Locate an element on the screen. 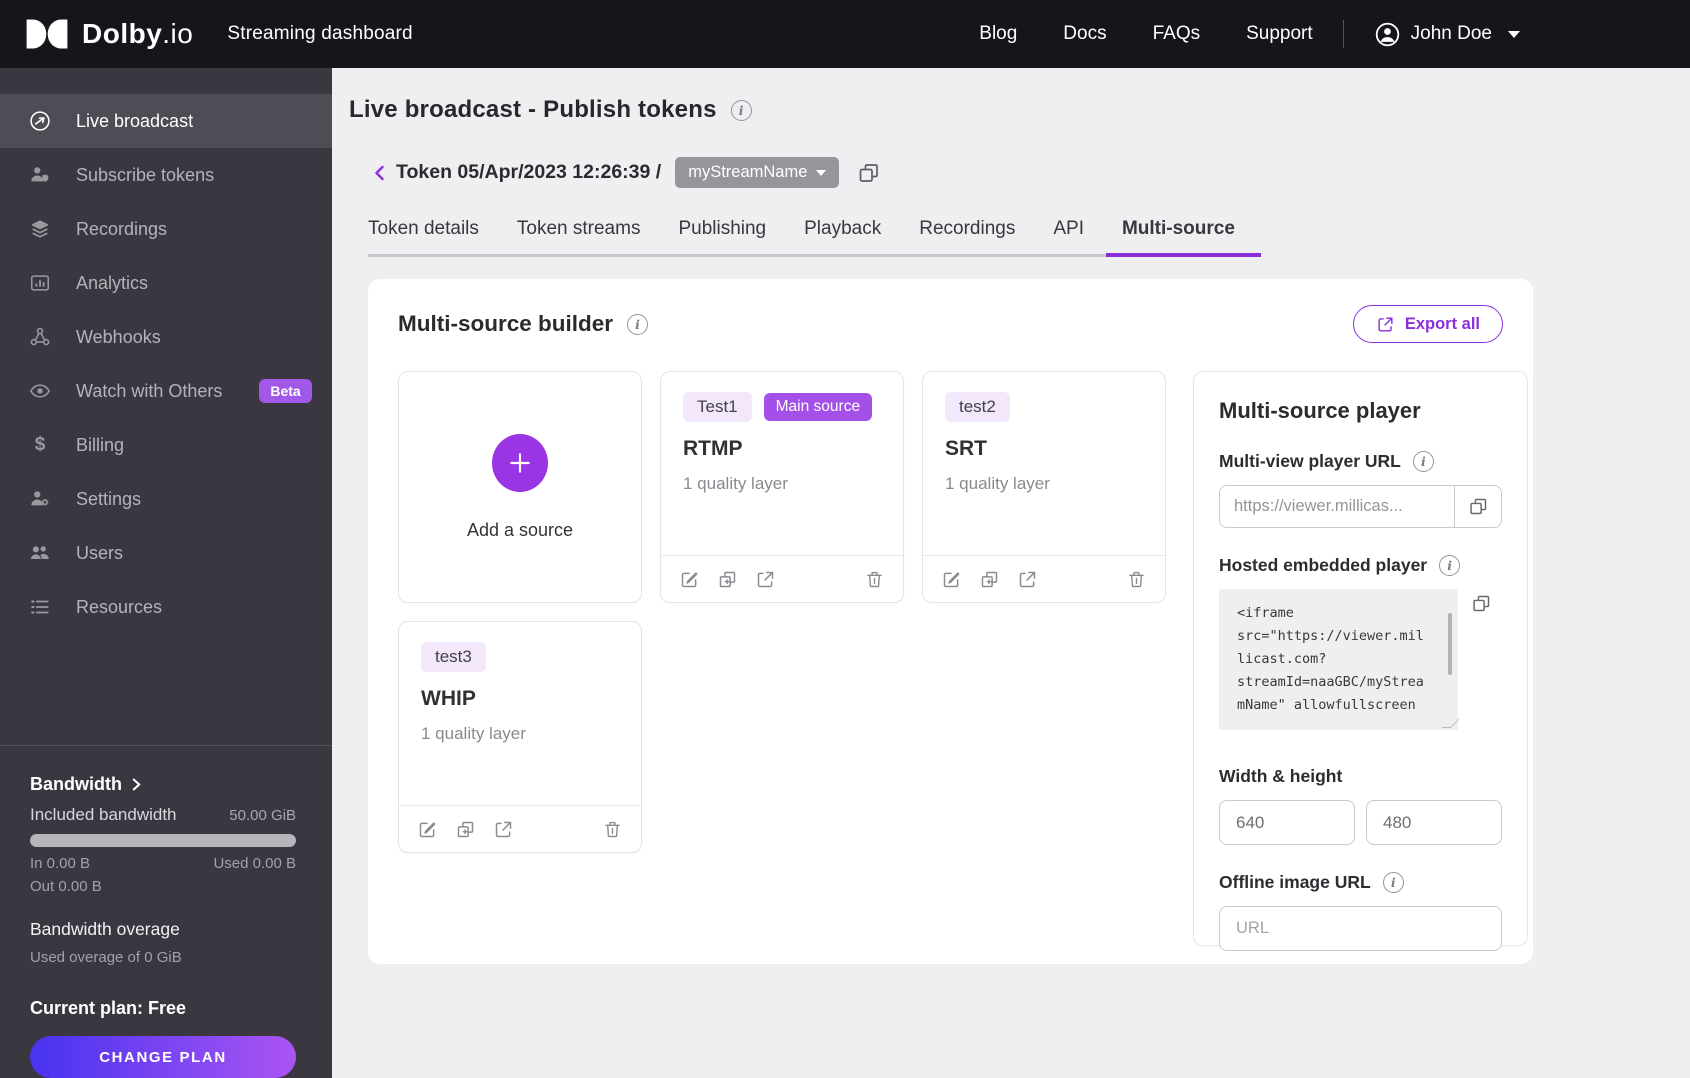 Image resolution: width=1690 pixels, height=1078 pixels. sidebar-item-label: Recordings is located at coordinates (122, 228).